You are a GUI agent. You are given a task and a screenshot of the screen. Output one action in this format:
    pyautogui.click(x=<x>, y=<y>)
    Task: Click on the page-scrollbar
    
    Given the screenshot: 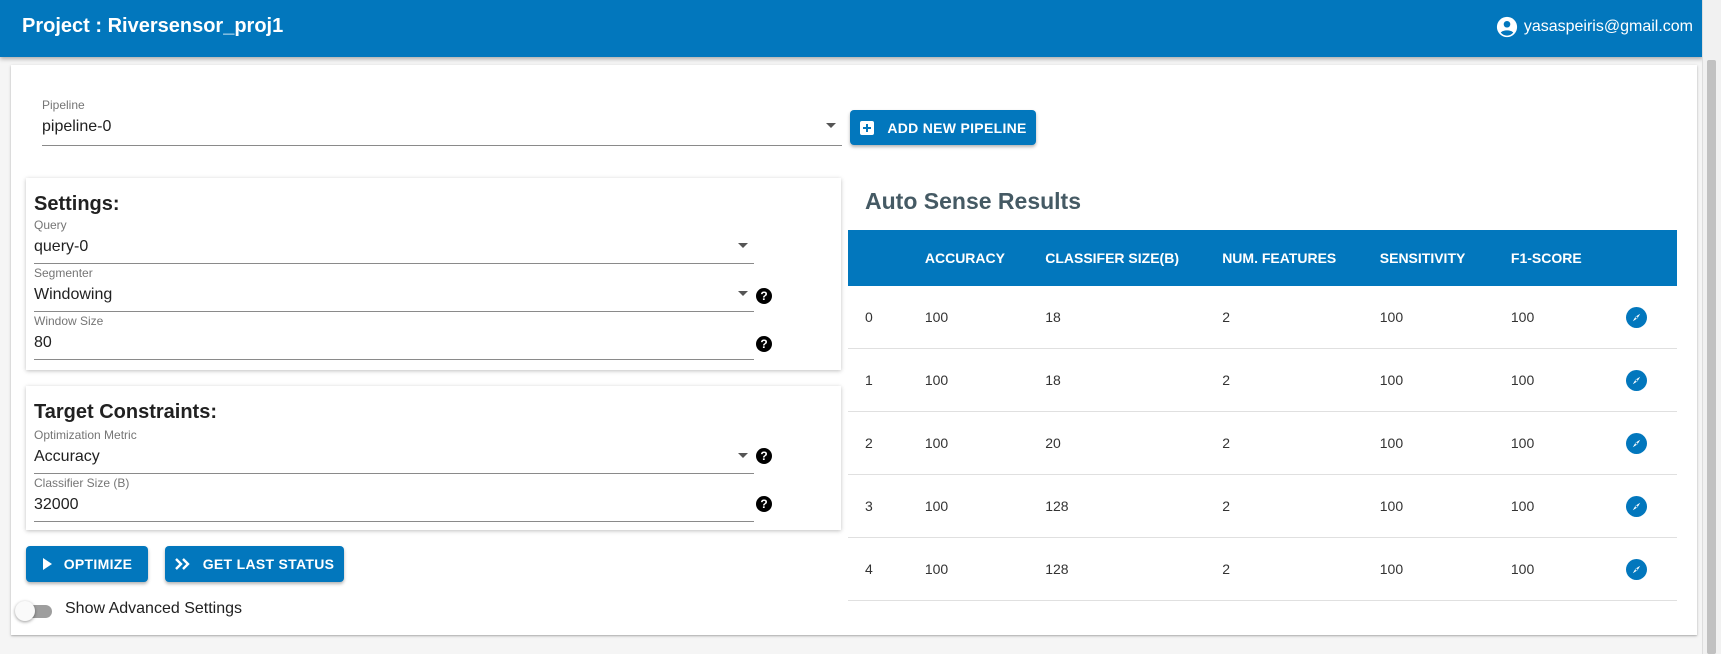 What is the action you would take?
    pyautogui.click(x=1711, y=327)
    